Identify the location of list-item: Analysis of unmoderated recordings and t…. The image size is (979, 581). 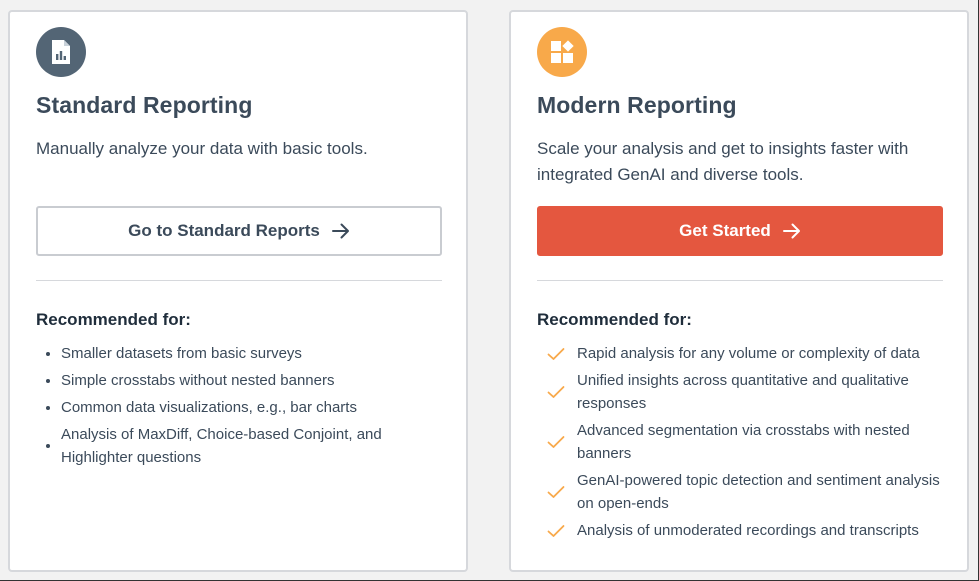
(742, 530).